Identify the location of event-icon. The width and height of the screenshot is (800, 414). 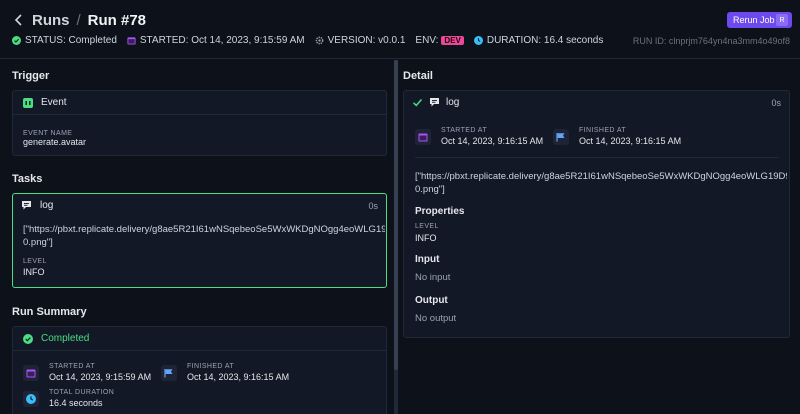
(28, 102).